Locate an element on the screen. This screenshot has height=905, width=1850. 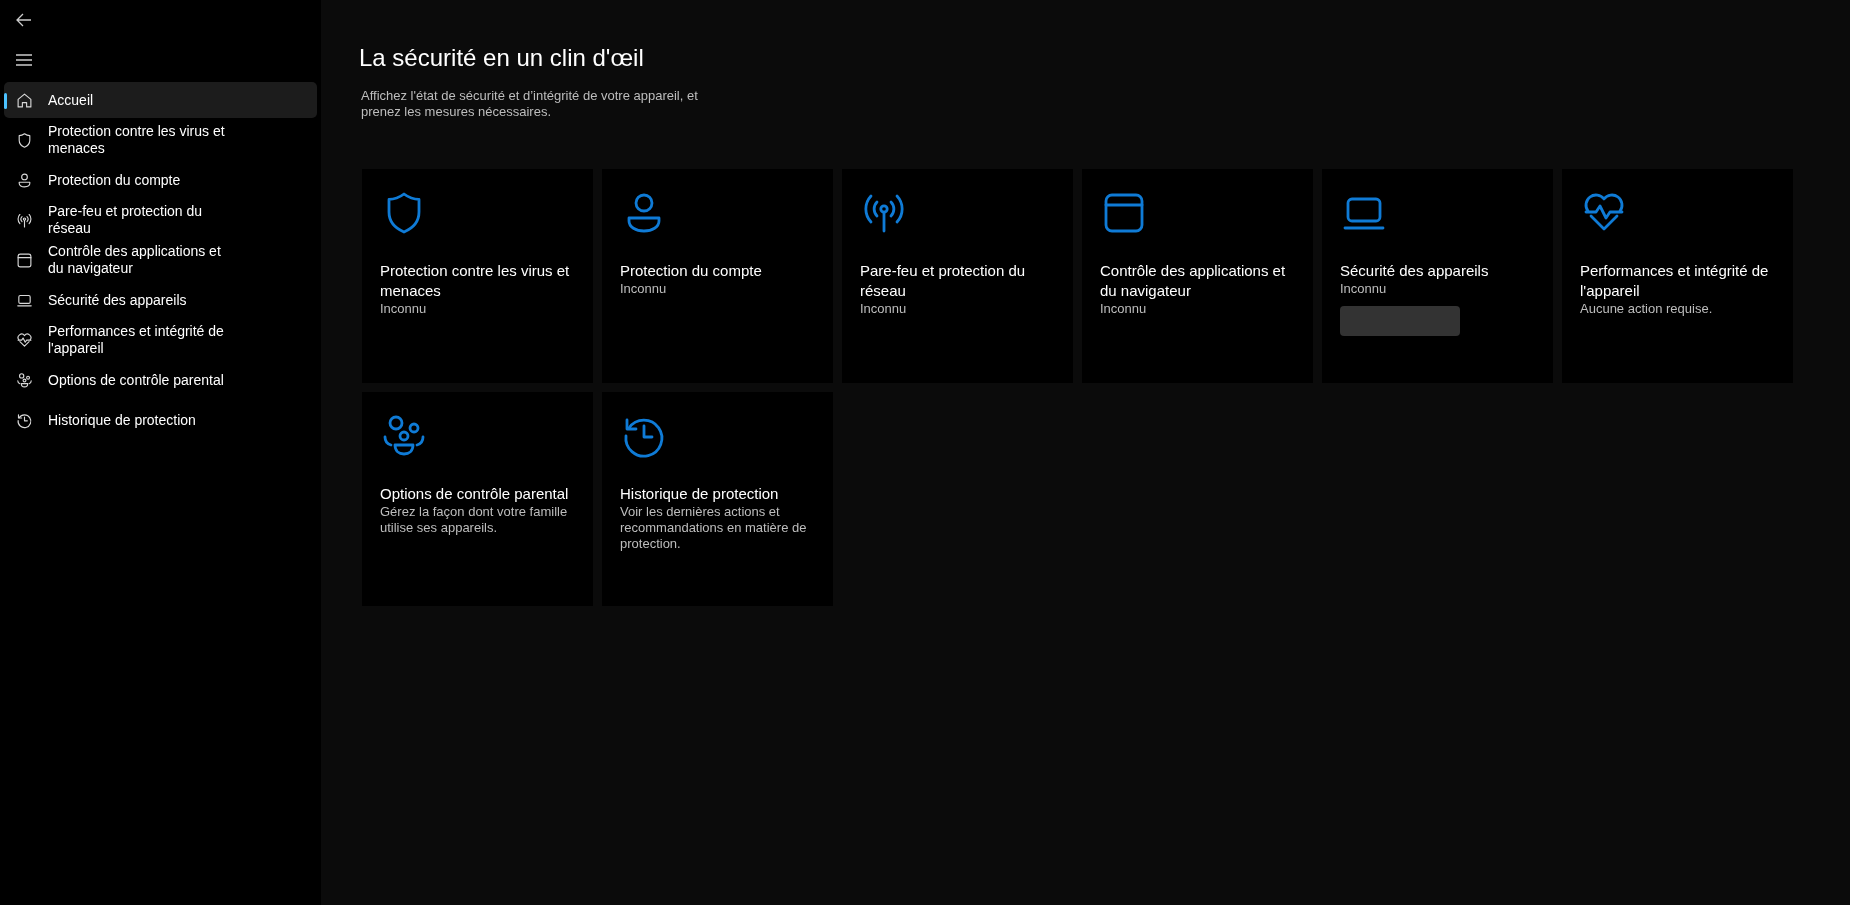
back-arrow-icon is located at coordinates (24, 20).